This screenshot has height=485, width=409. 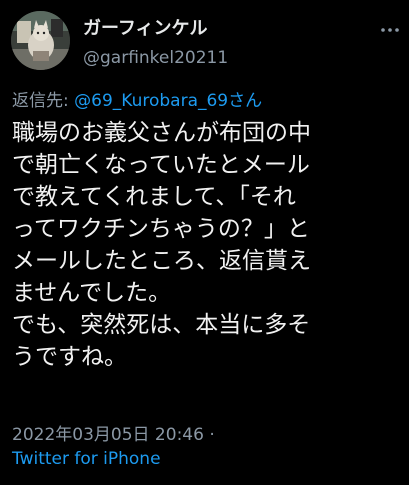 I want to click on tweet-text-line: で教えてくれまして、「それ, so click(x=154, y=197).